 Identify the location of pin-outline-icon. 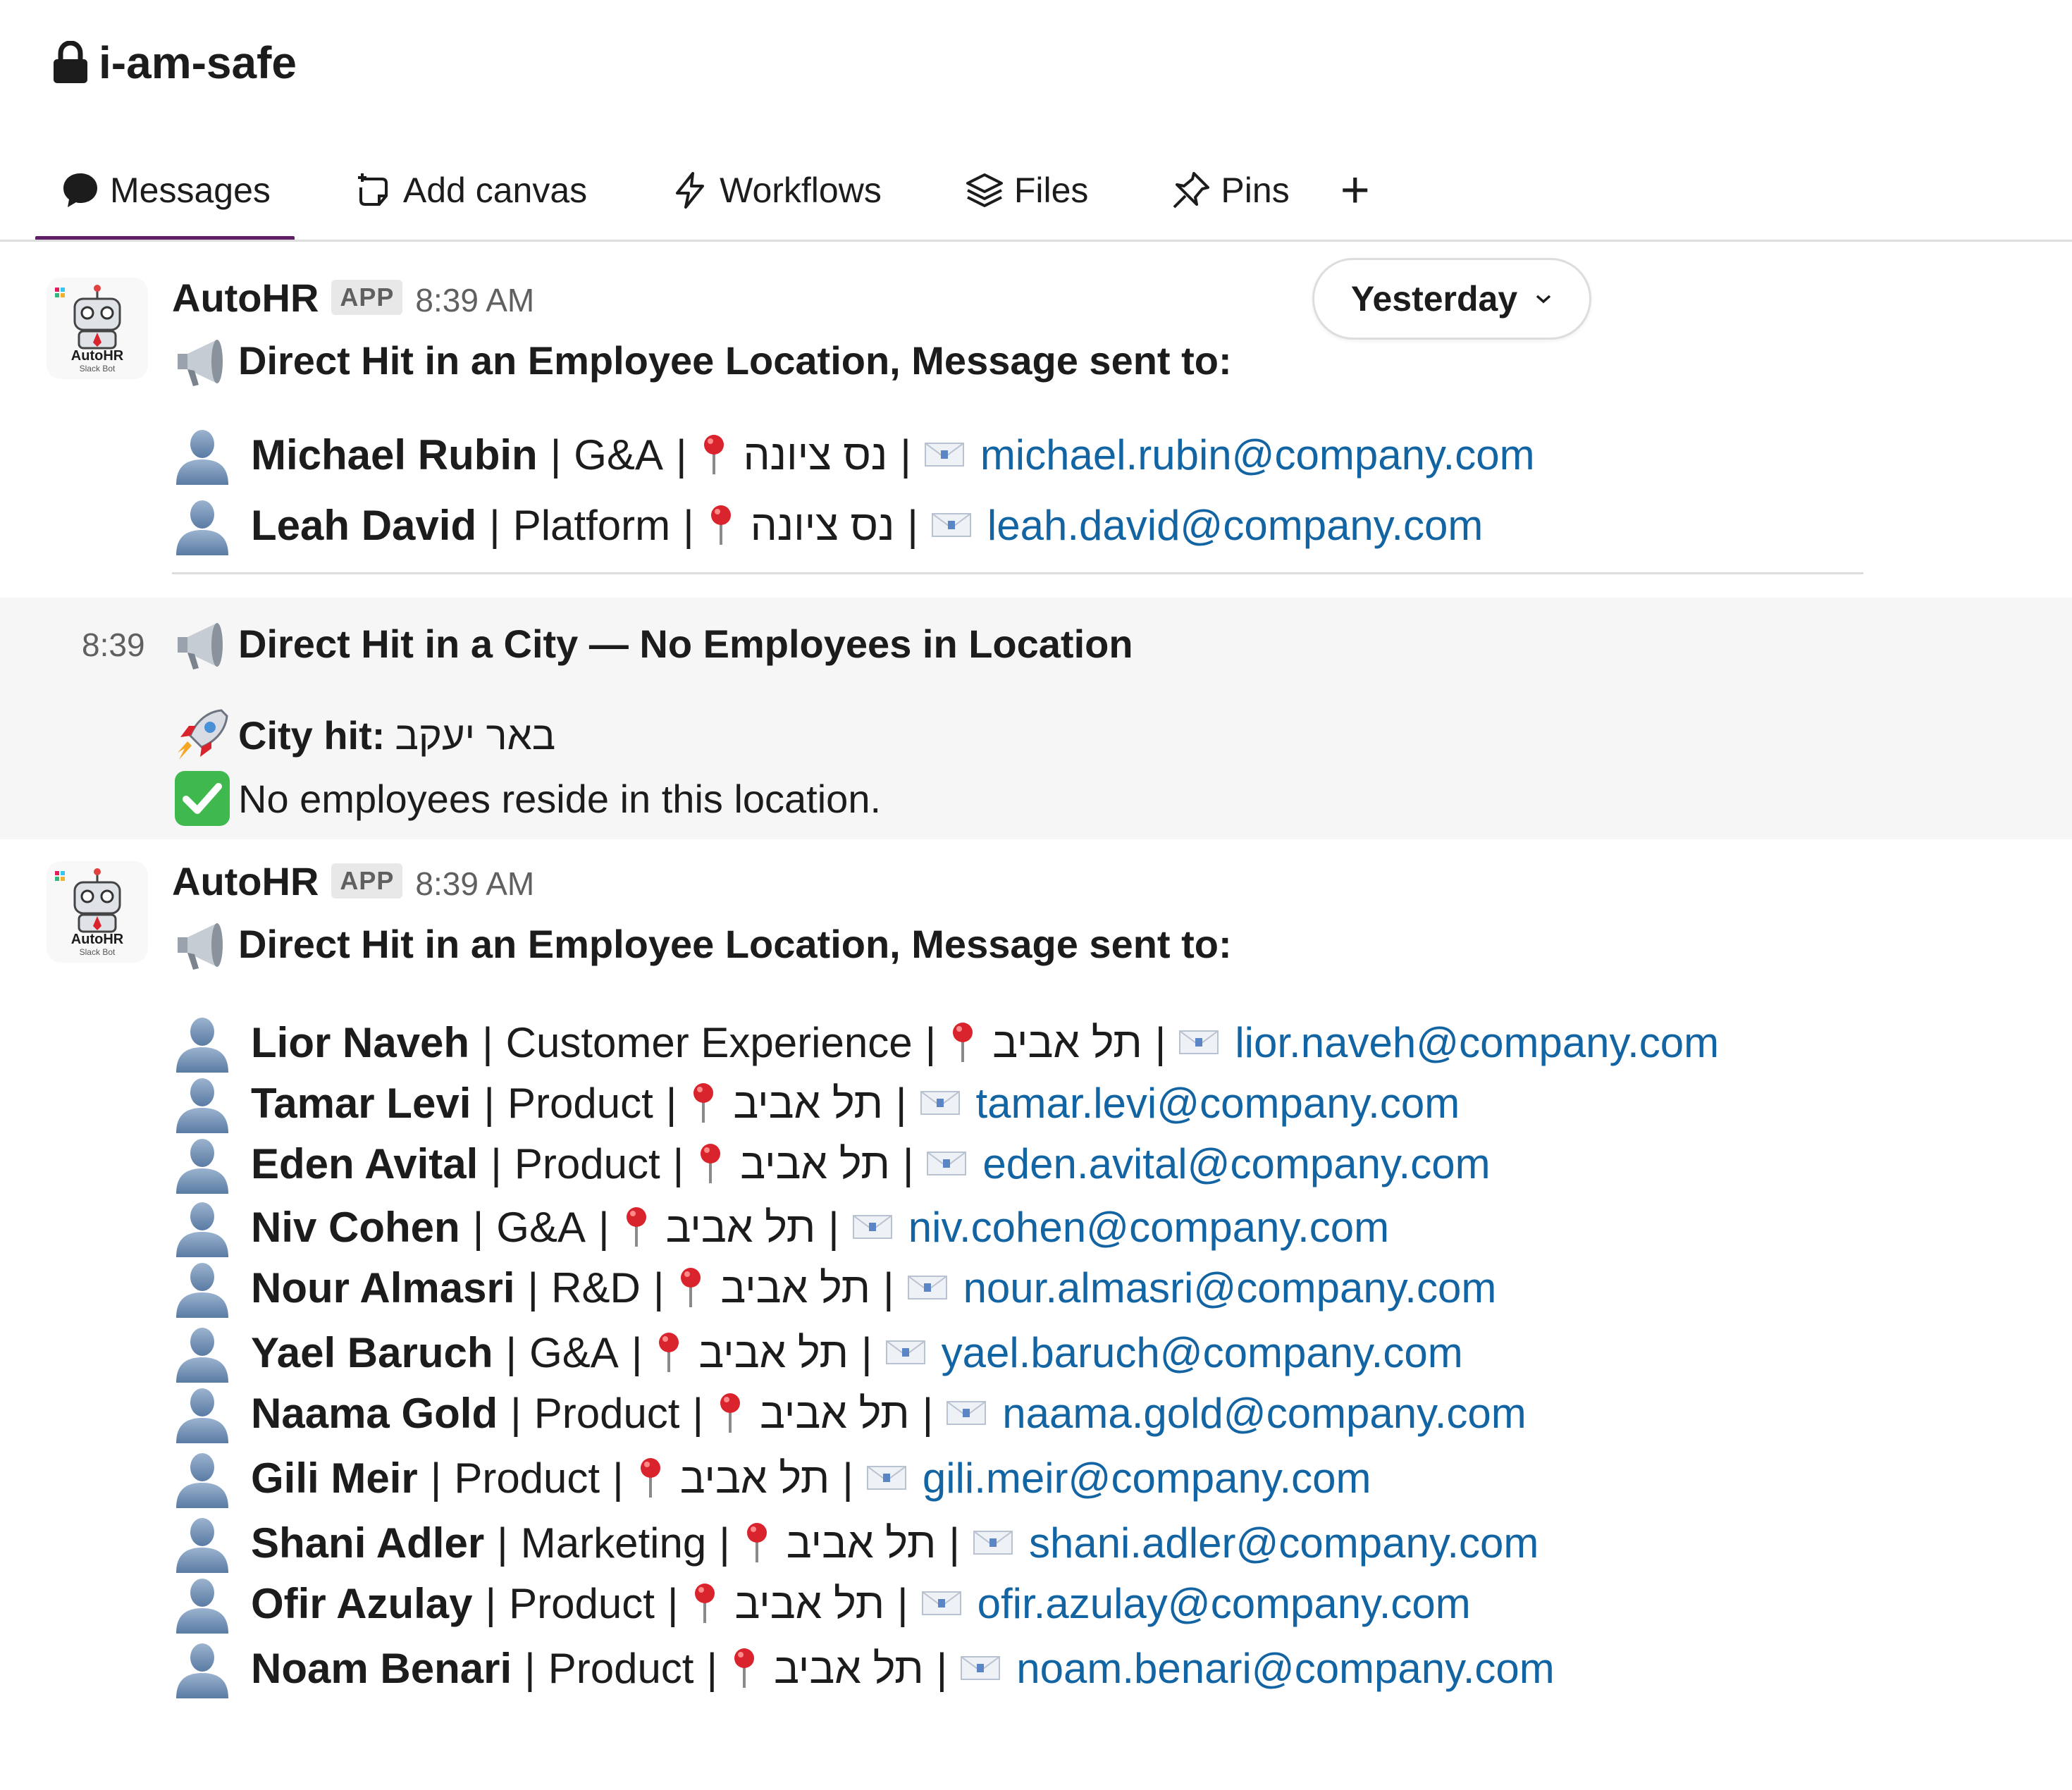
(1191, 190).